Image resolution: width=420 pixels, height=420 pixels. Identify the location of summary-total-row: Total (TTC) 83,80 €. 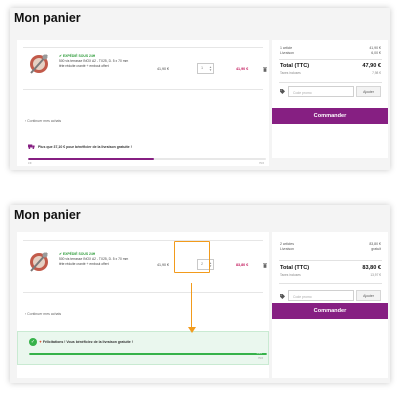
(330, 268).